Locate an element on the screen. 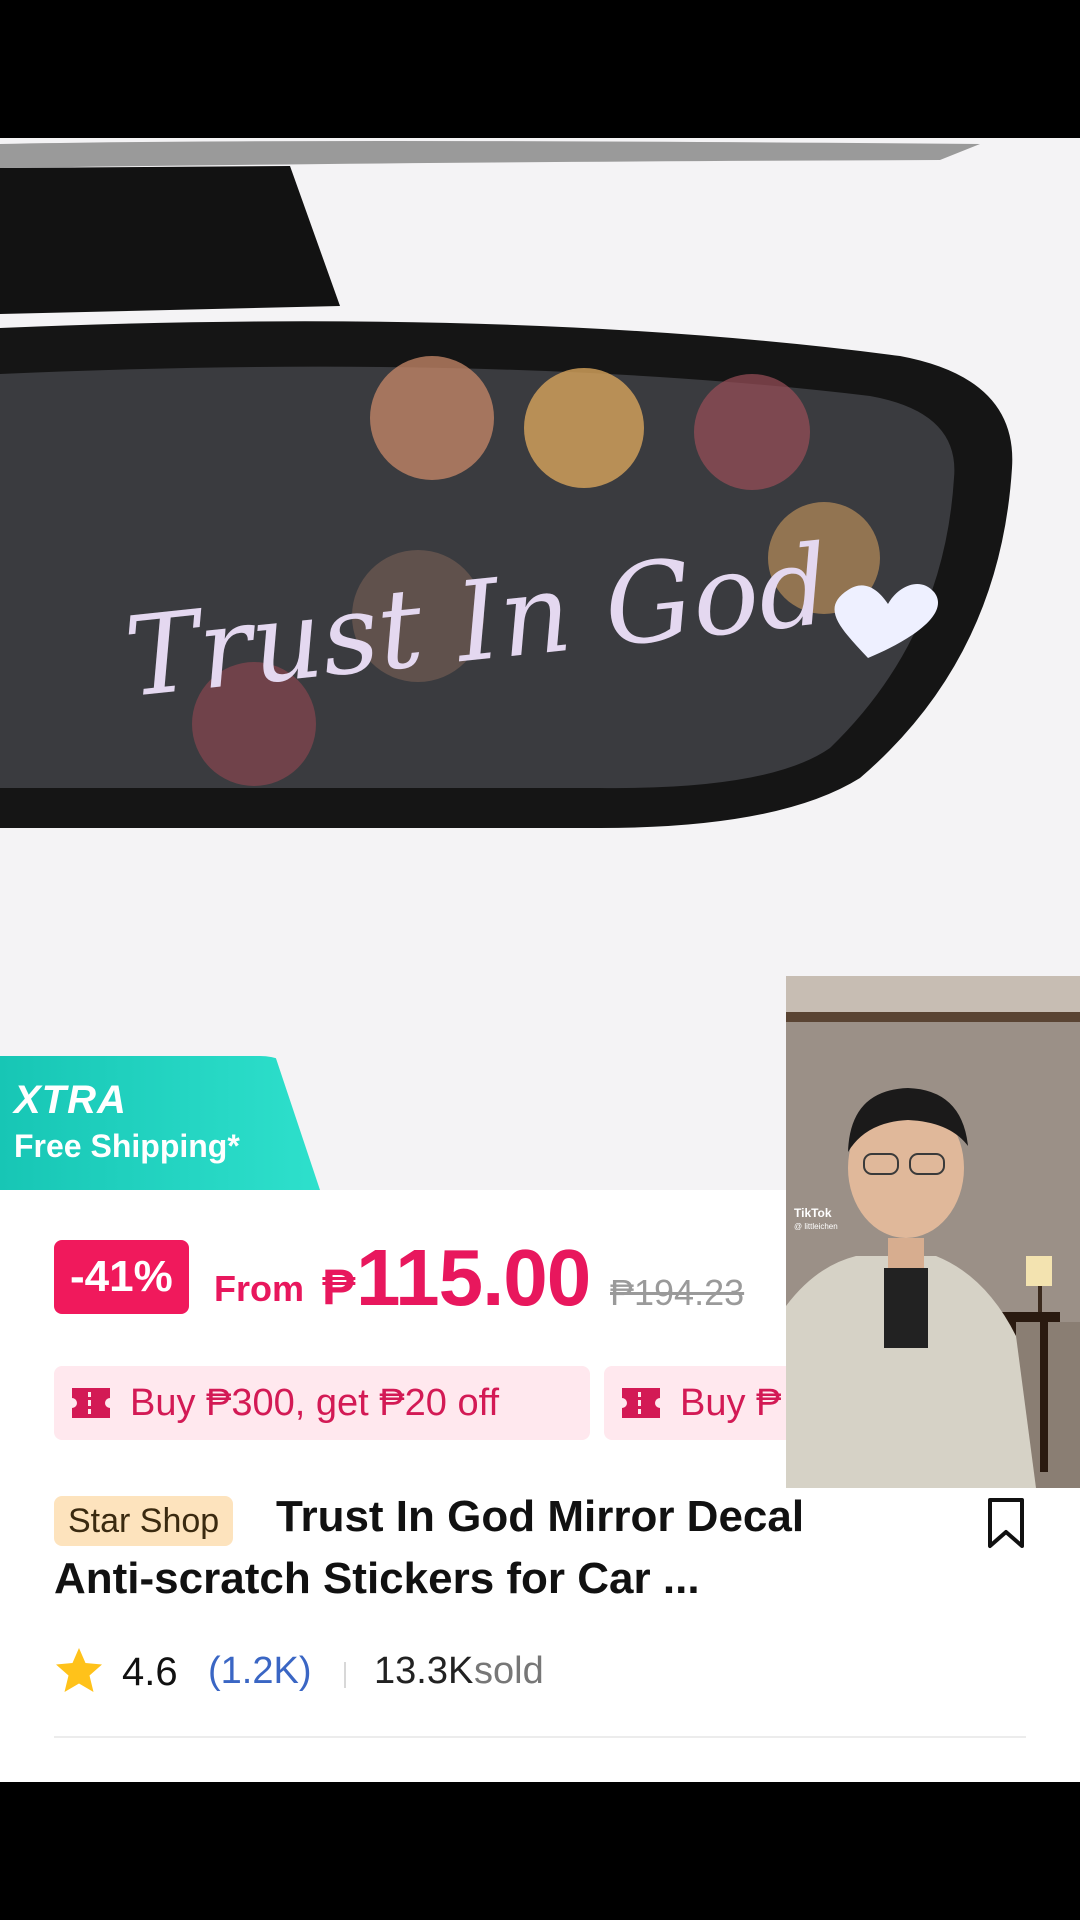 This screenshot has width=1080, height=1920. sold-label: sold is located at coordinates (509, 1671).